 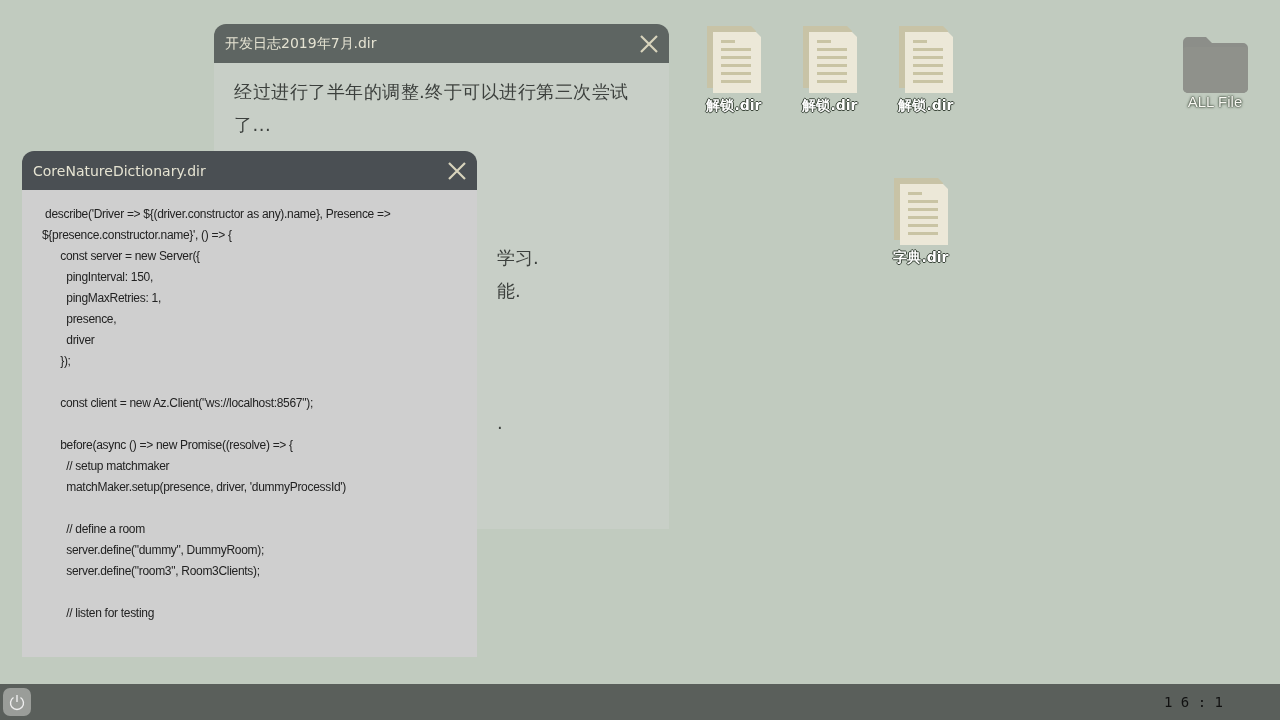 What do you see at coordinates (218, 214) in the screenshot?
I see `code-line: describe('Driver => ${(driver.constructor as any).name}, Presence =>` at bounding box center [218, 214].